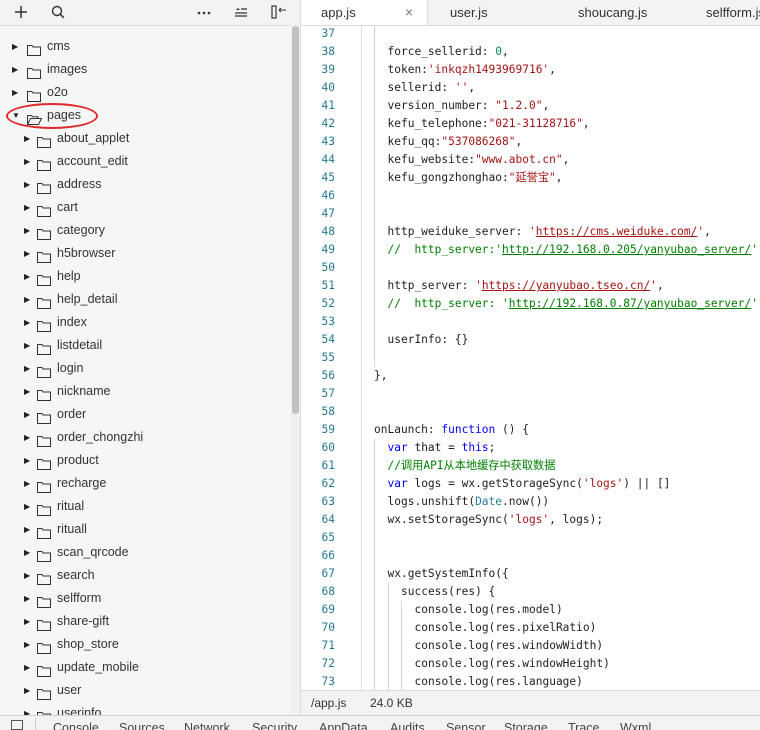  I want to click on editor-status-bar: /app.js 24.0 KB, so click(530, 702).